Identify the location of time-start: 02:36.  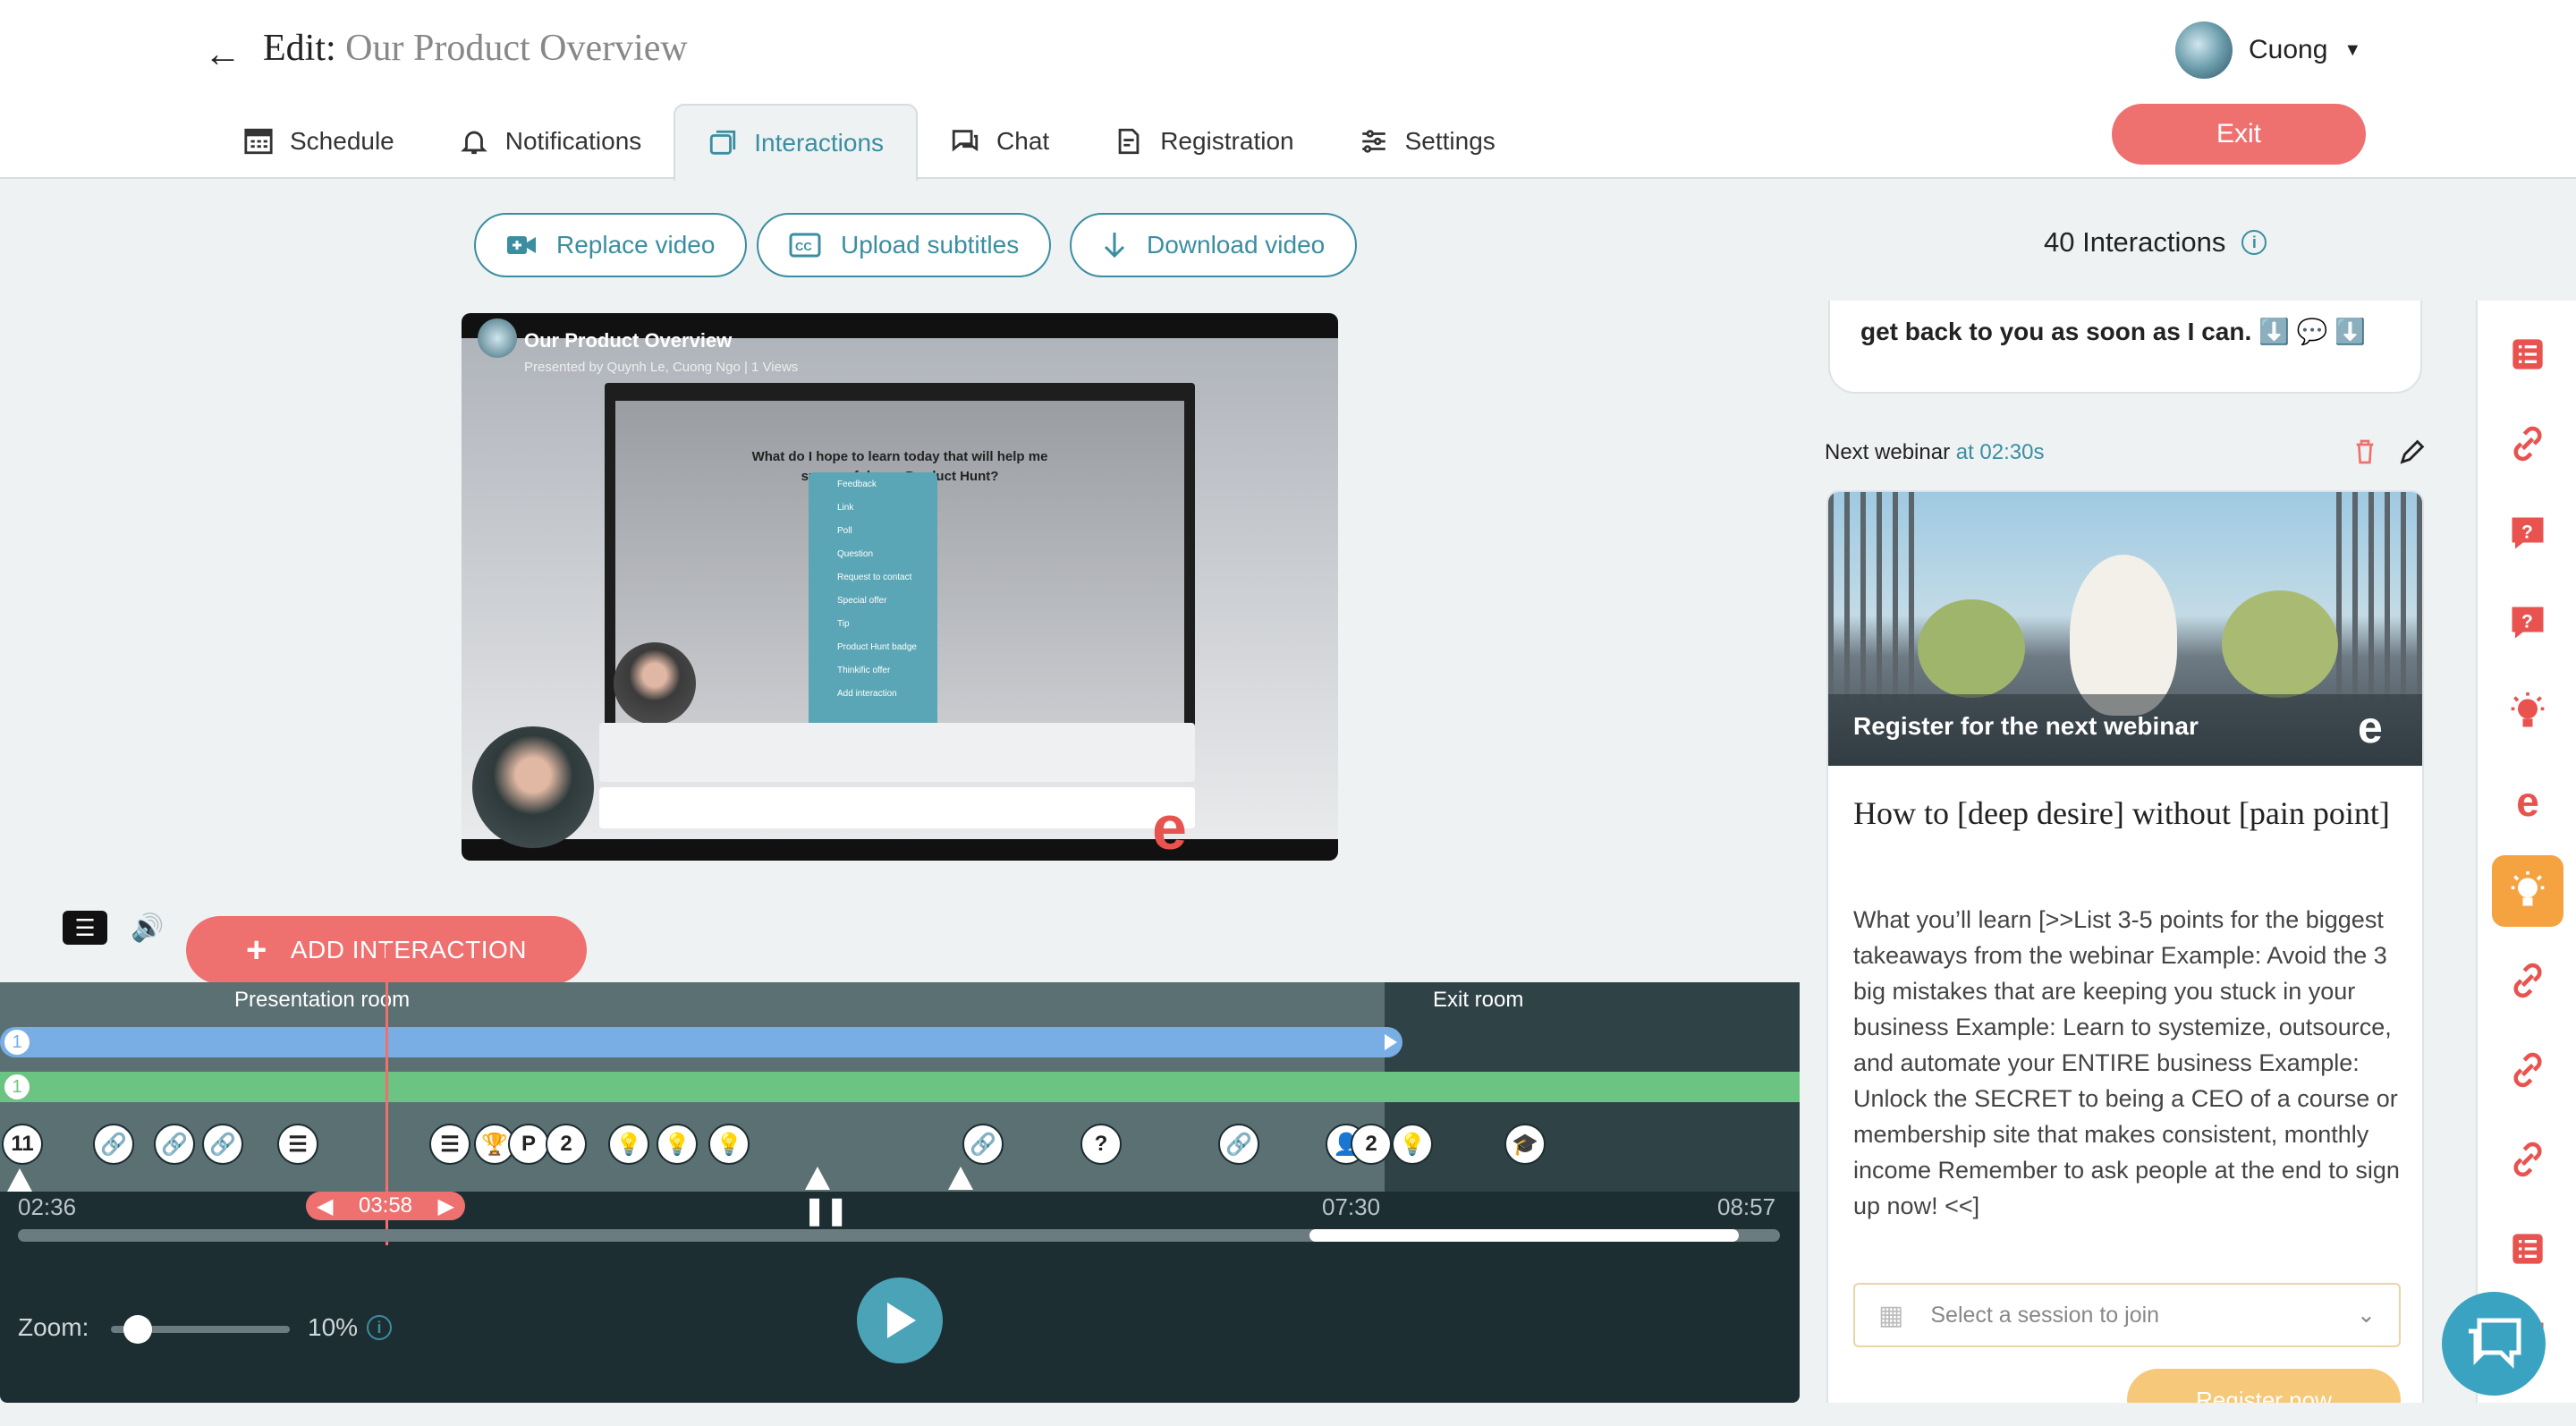
(47, 1207).